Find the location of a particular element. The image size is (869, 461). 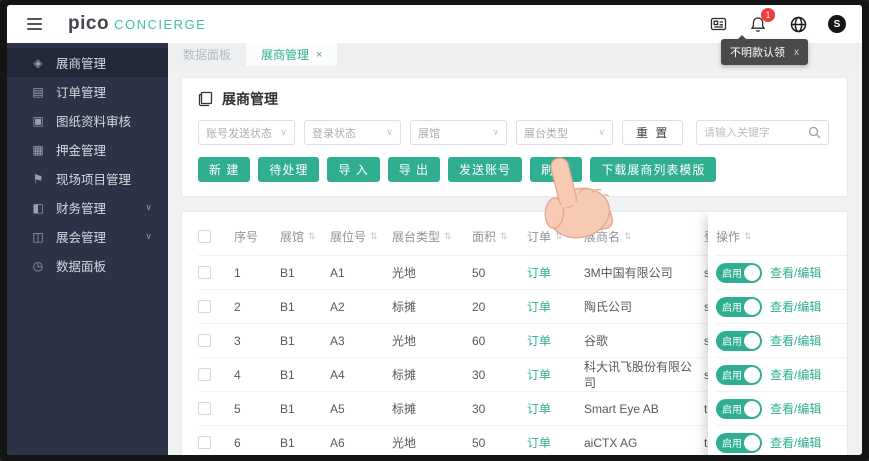

table-header-cell: 展馆 ⇅ is located at coordinates (305, 236).